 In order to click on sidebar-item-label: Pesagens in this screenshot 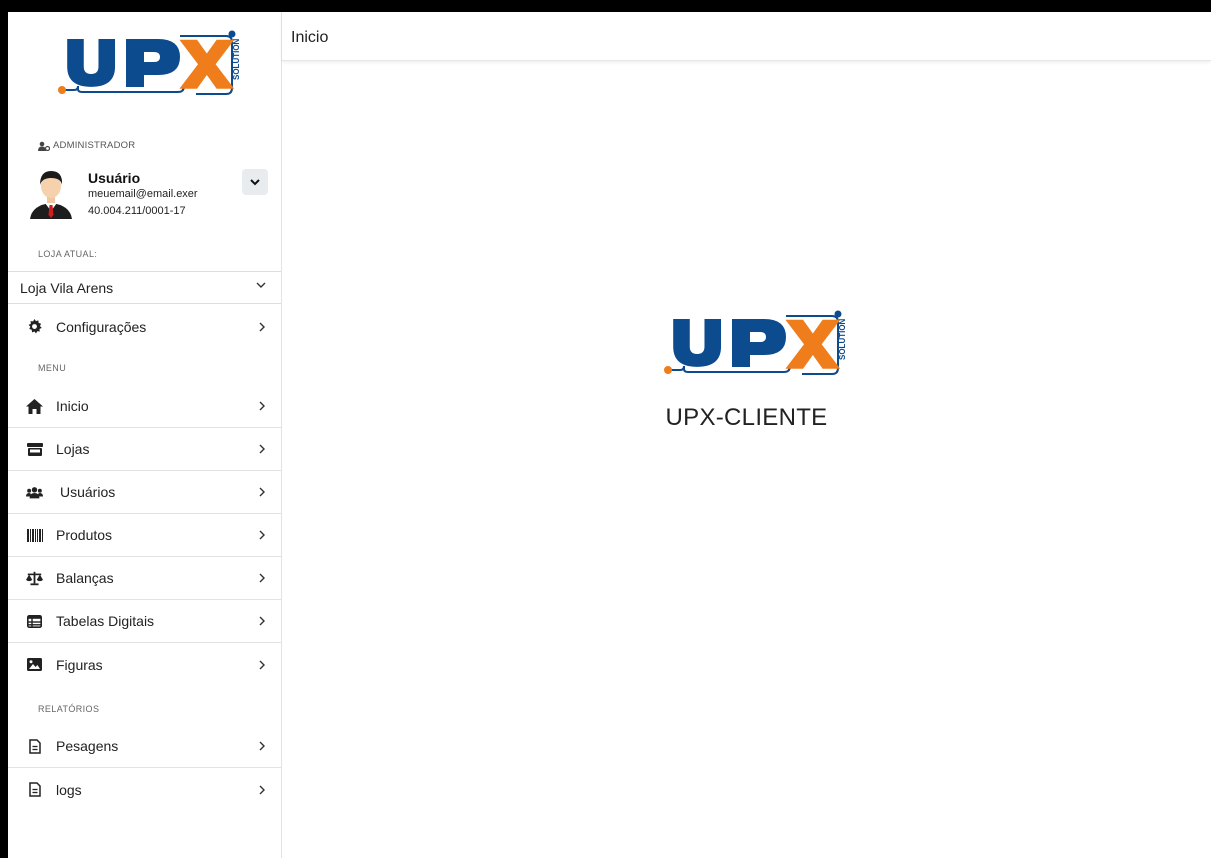, I will do `click(87, 746)`.